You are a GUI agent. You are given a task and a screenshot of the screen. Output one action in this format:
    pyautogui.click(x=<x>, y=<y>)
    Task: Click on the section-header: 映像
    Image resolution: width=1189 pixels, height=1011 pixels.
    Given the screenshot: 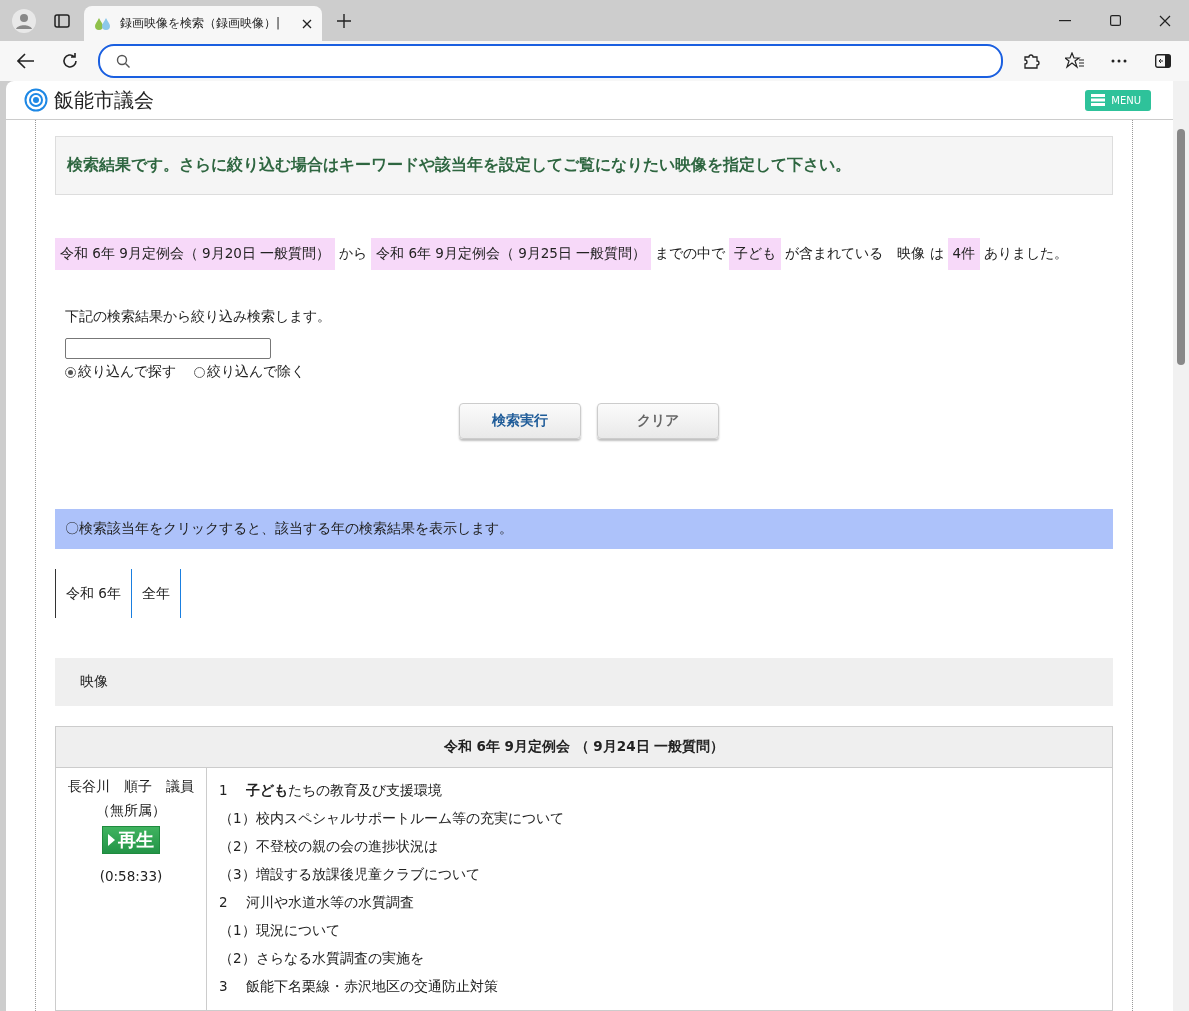 What is the action you would take?
    pyautogui.click(x=584, y=682)
    